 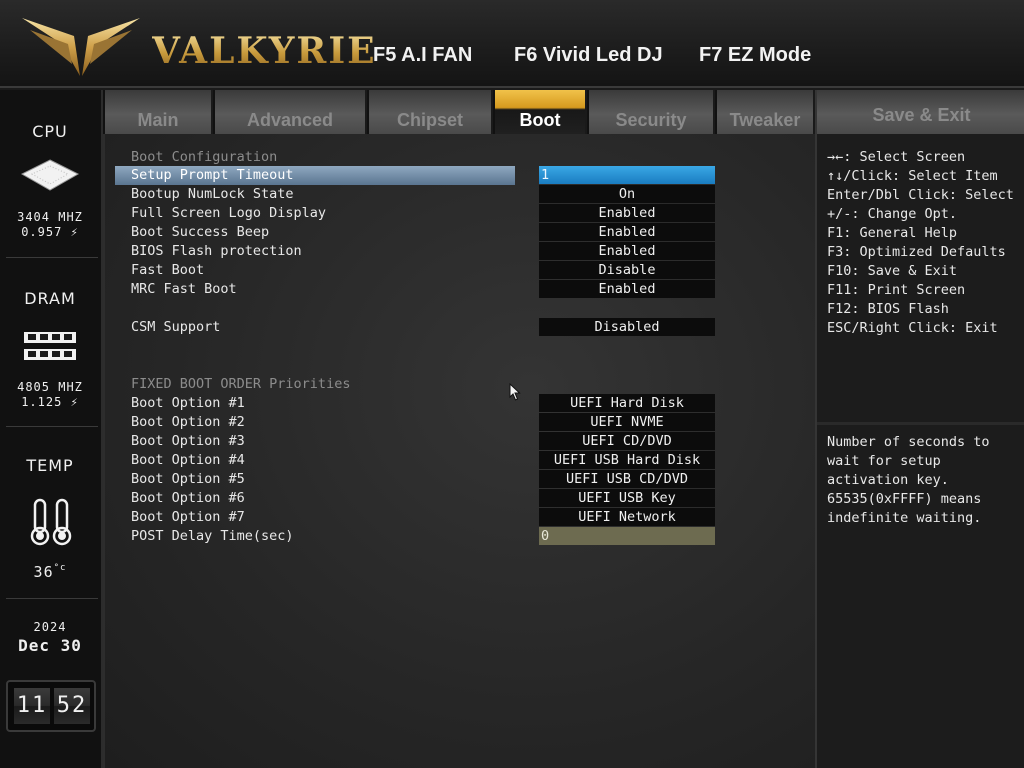 I want to click on setting-row-boot-option-1: Boot Option #1 UEFI Hard Disk, so click(x=465, y=403).